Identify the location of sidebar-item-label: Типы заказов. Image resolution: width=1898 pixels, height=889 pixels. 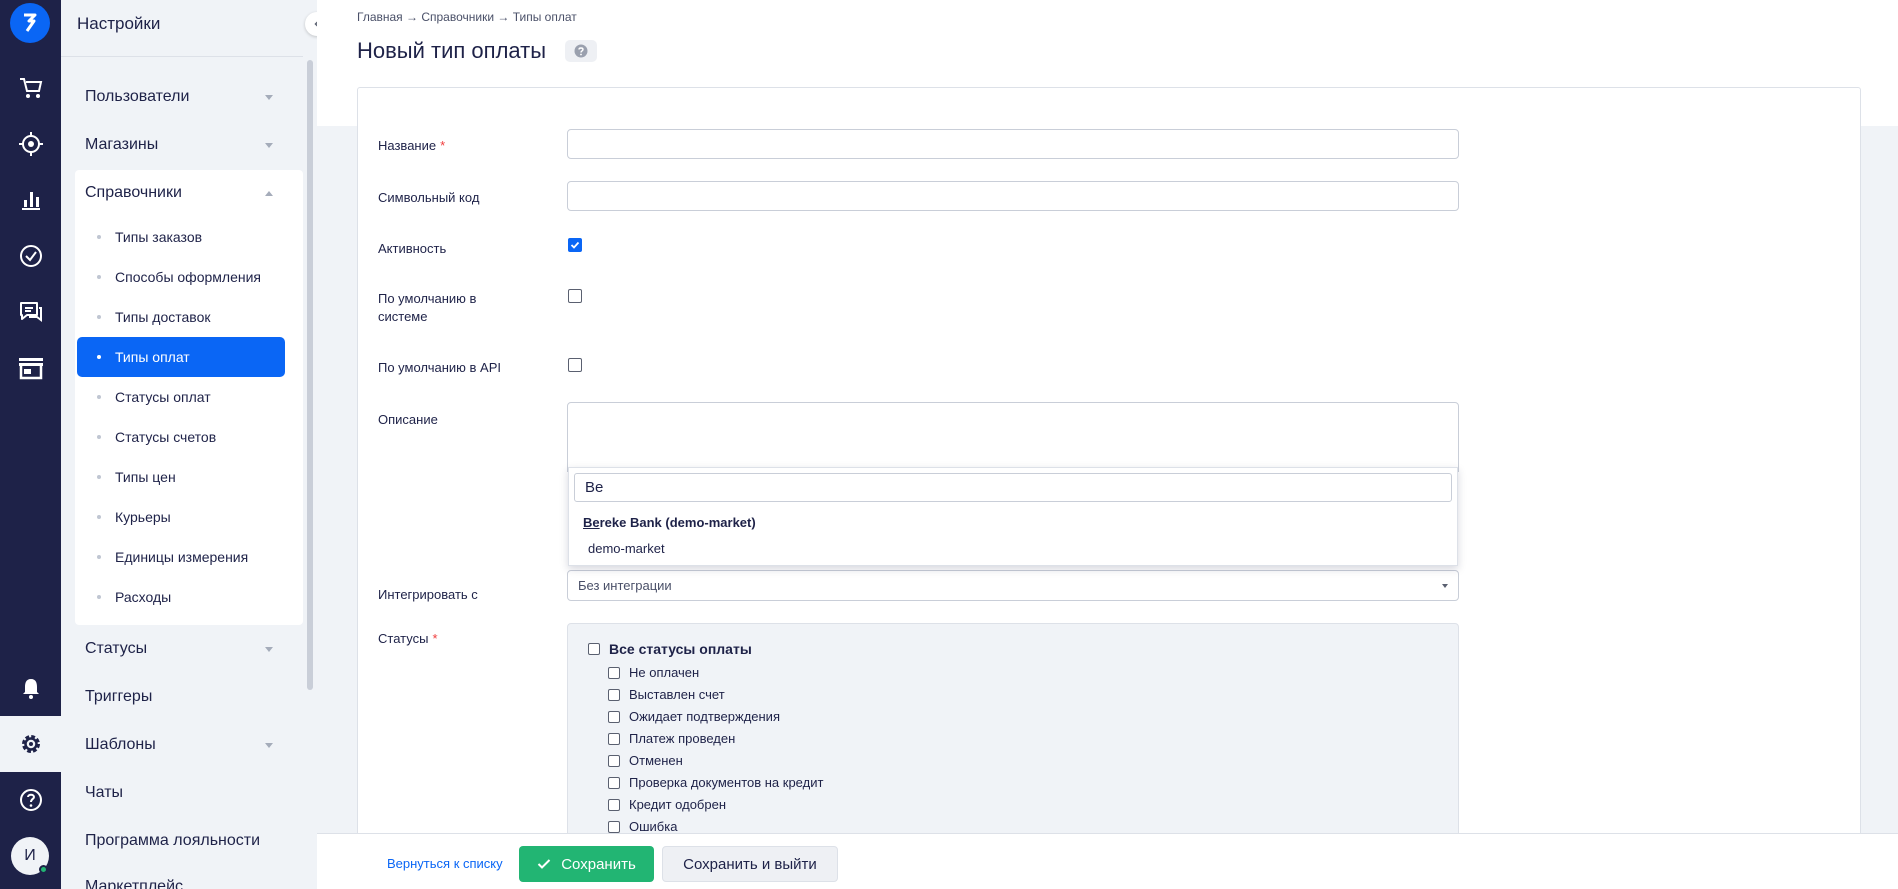
(159, 237).